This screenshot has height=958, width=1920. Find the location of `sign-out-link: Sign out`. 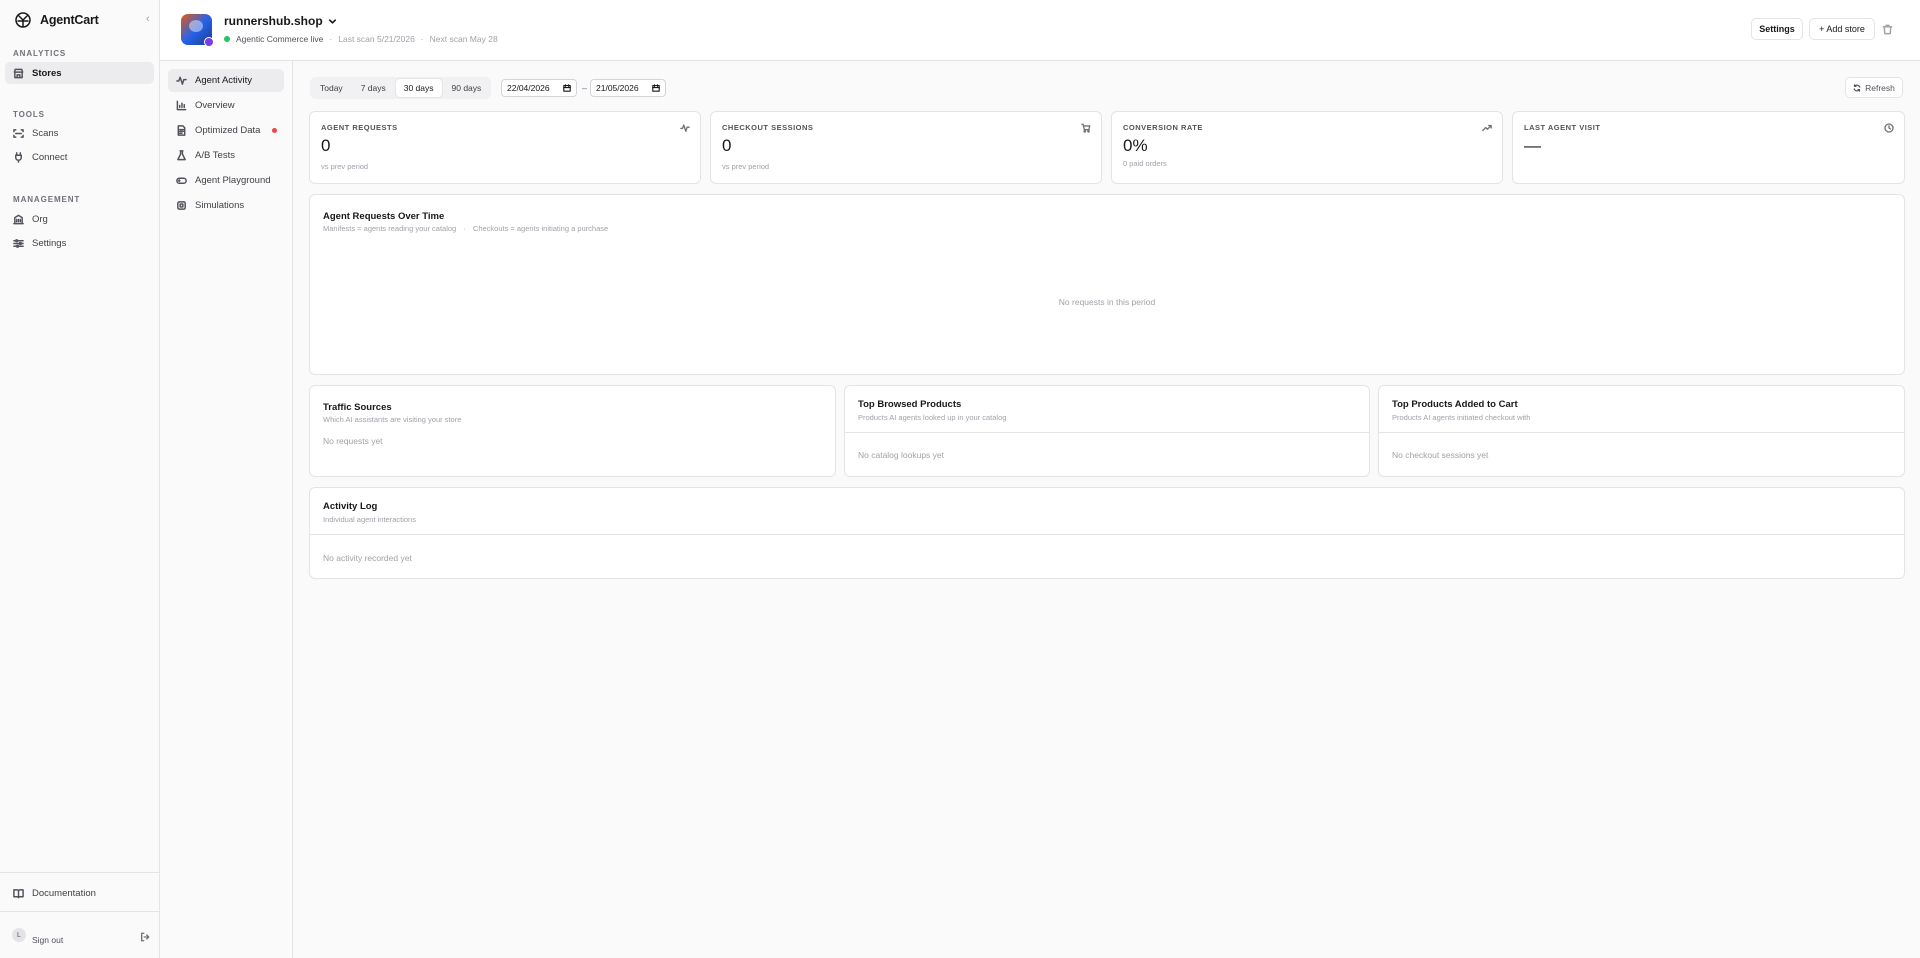

sign-out-link: Sign out is located at coordinates (47, 940).